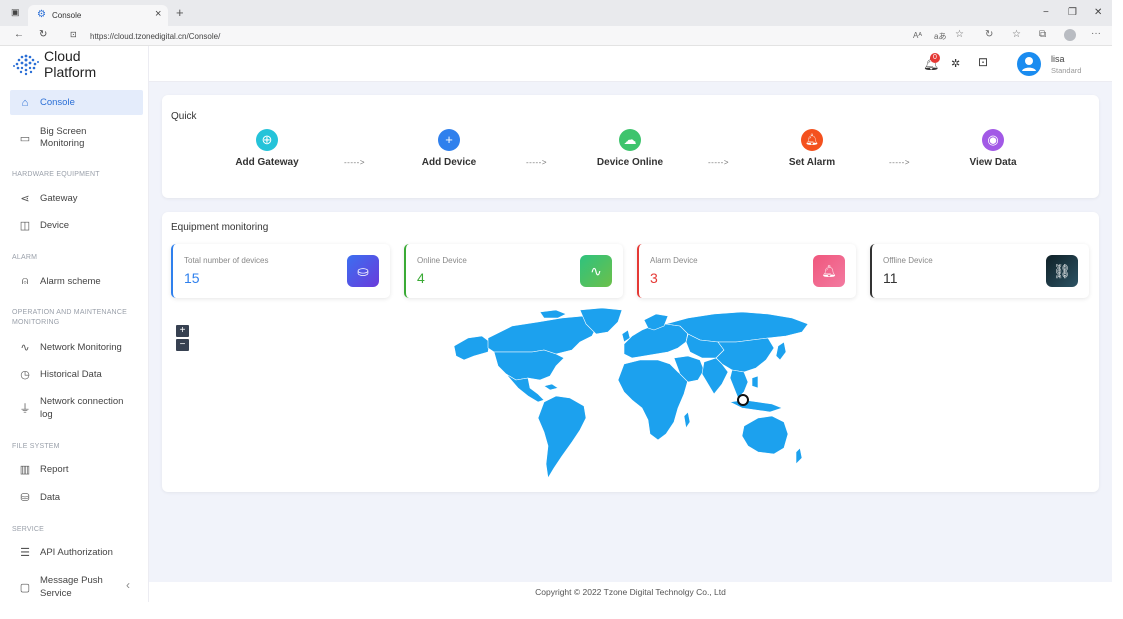 This screenshot has width=1123, height=619. Describe the element at coordinates (155, 36) in the screenshot. I see `url-field: https://cloud.tzonedigital.cn/Console/` at that location.